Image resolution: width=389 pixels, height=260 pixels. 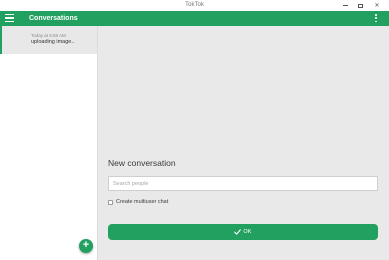 I want to click on multiuser-chat-option: Create multiuser chat, so click(x=138, y=202).